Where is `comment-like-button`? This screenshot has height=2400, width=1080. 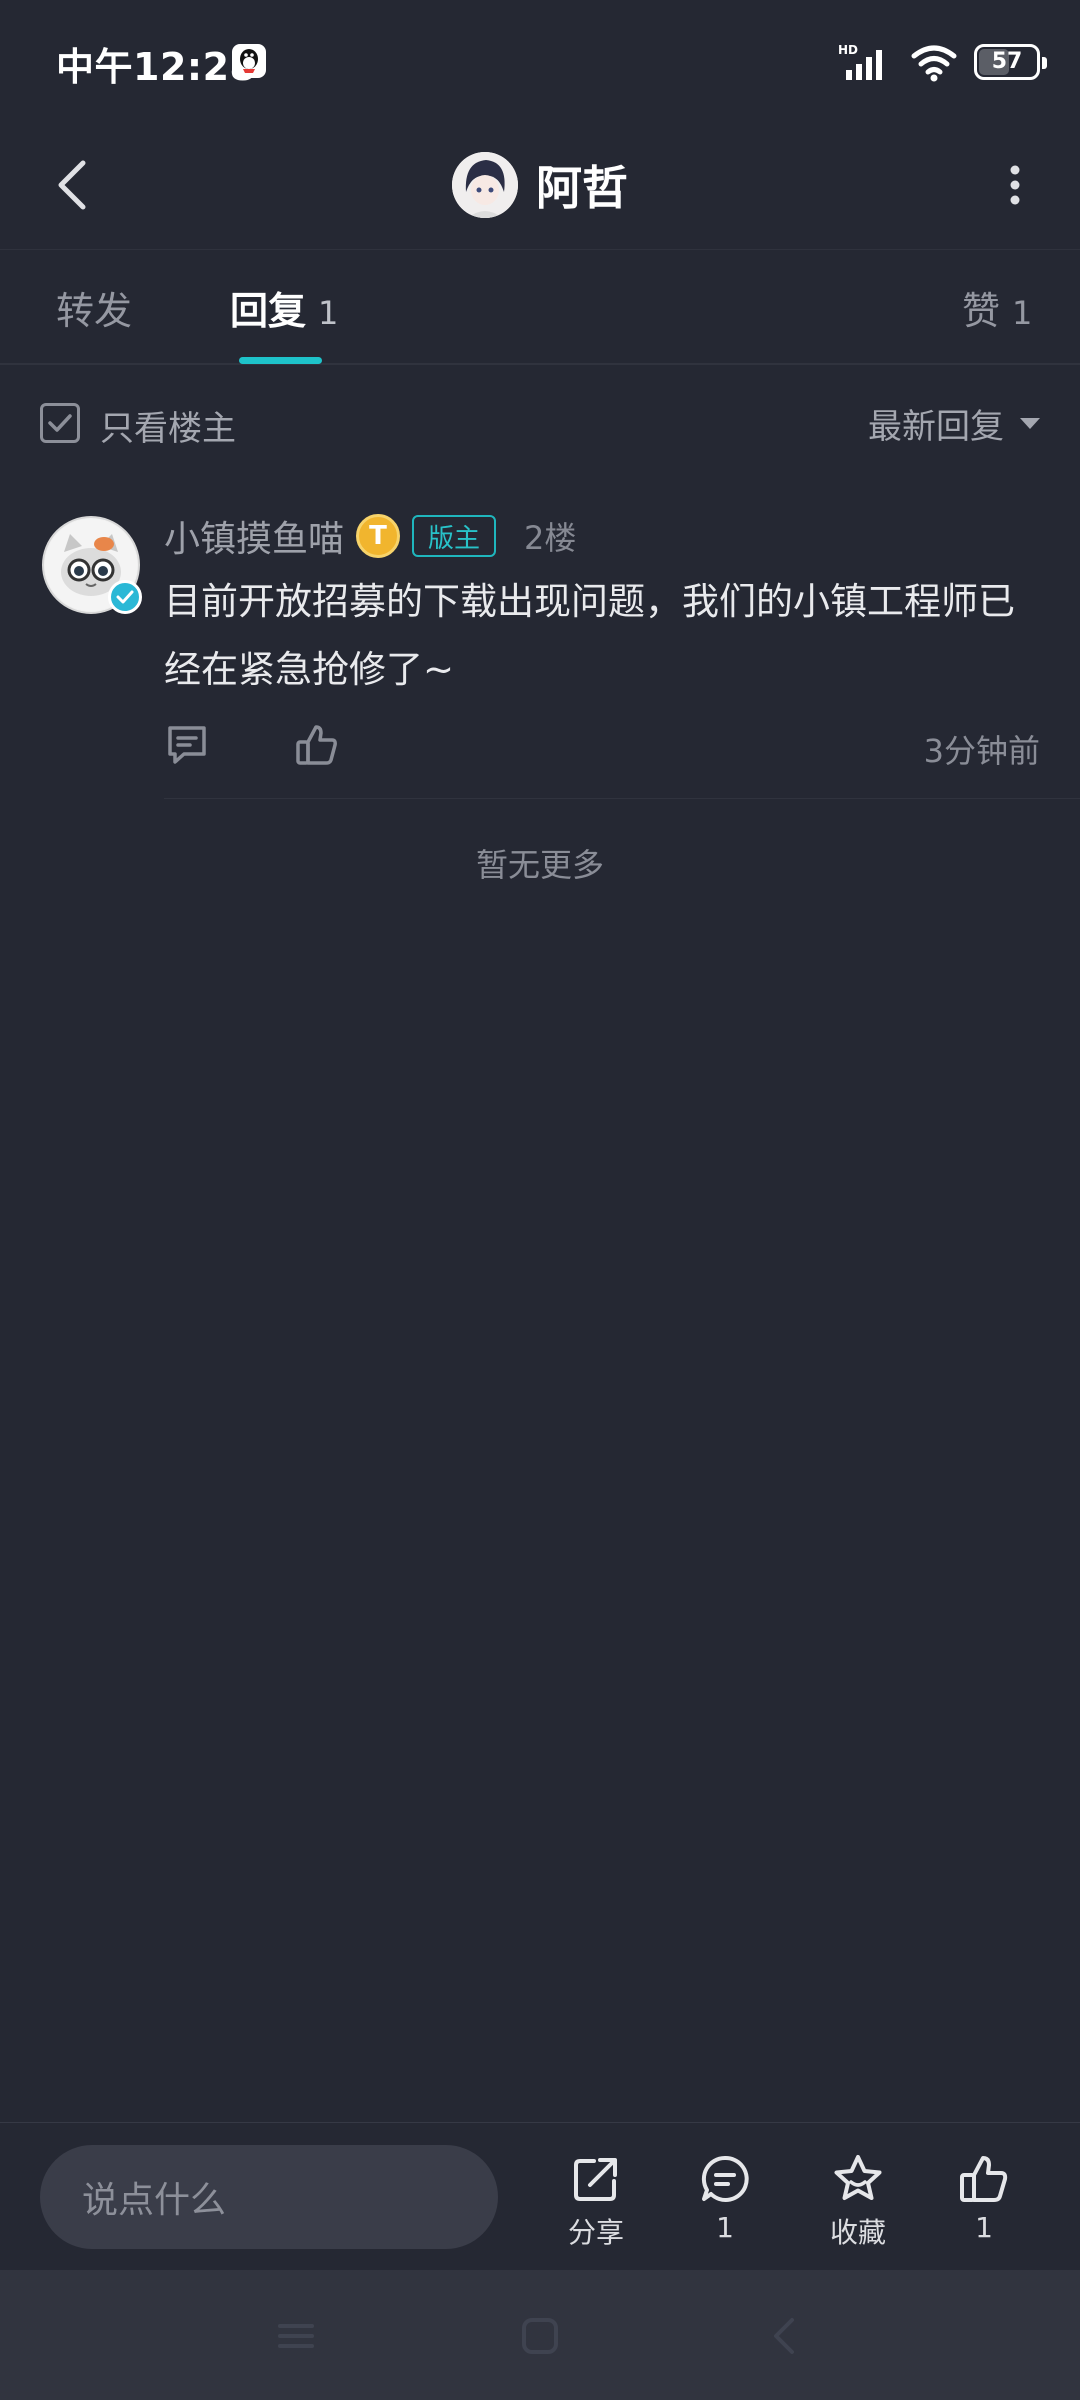 comment-like-button is located at coordinates (317, 745).